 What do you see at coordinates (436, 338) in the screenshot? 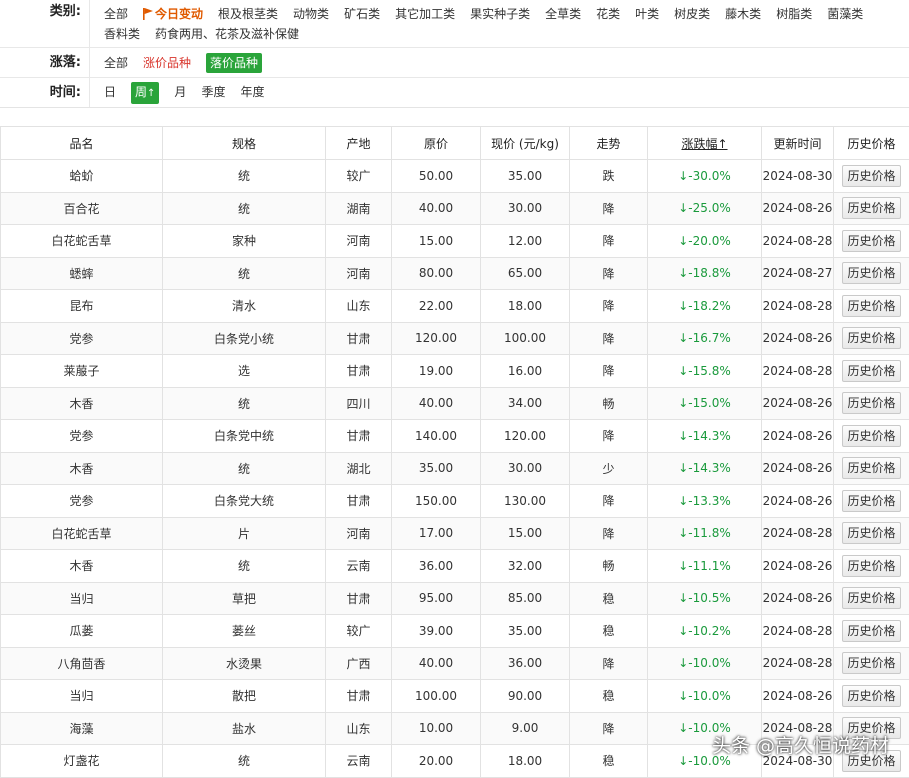
I see `cell-col-3: 120.00` at bounding box center [436, 338].